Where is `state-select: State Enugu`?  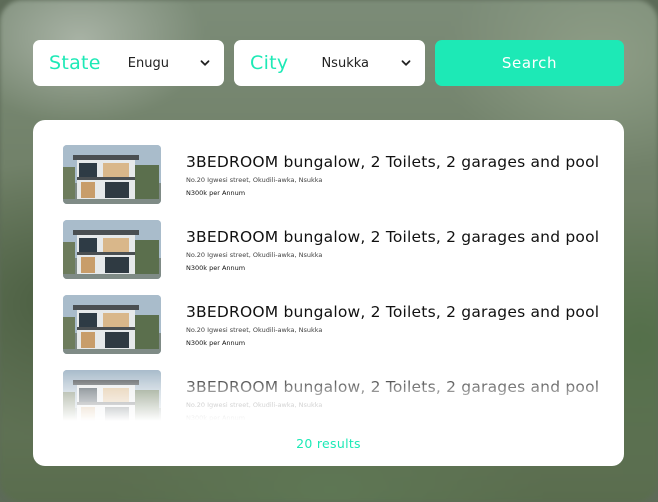
state-select: State Enugu is located at coordinates (128, 63).